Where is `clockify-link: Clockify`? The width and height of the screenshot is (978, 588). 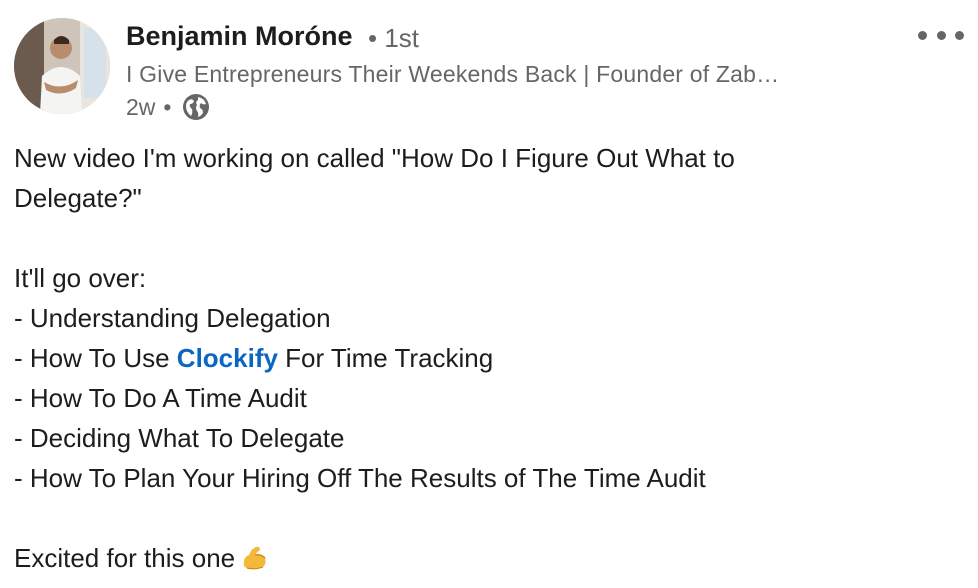 clockify-link: Clockify is located at coordinates (227, 358).